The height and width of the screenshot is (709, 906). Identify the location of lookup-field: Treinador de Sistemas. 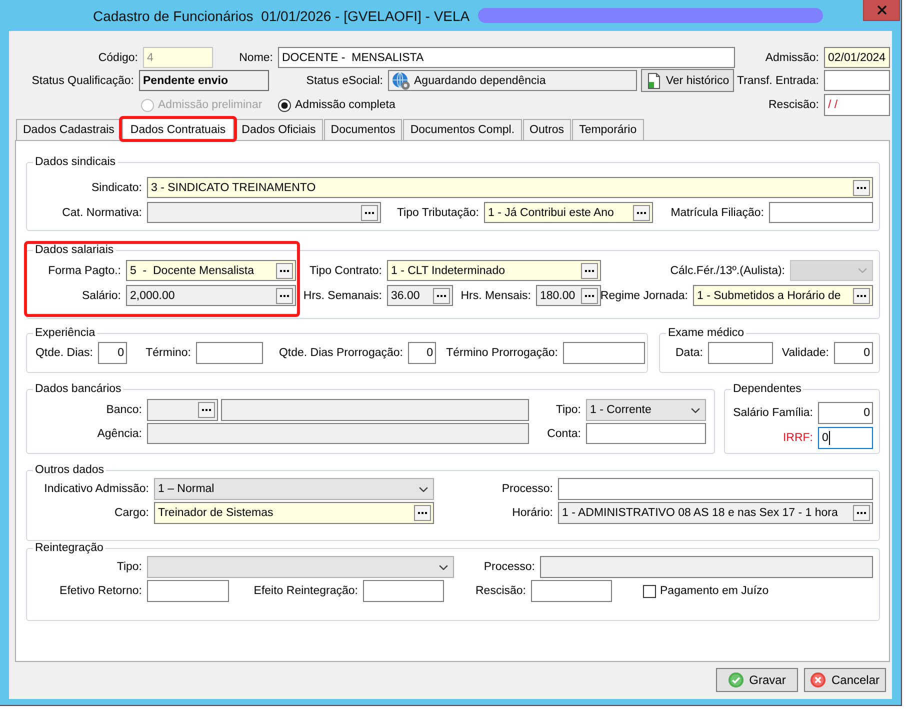
(294, 513).